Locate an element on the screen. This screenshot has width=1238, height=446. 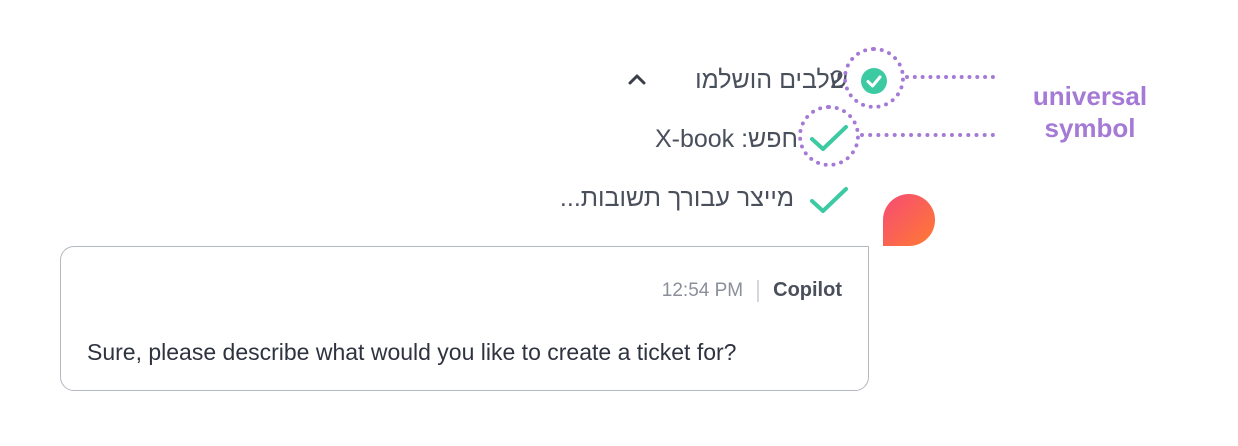
copilot-avatar is located at coordinates (909, 220).